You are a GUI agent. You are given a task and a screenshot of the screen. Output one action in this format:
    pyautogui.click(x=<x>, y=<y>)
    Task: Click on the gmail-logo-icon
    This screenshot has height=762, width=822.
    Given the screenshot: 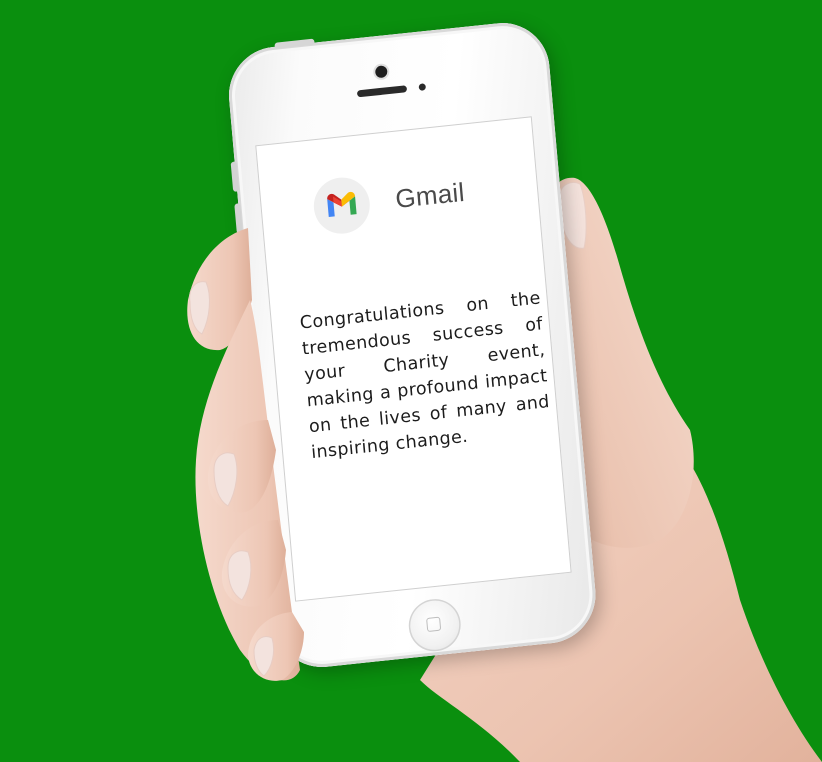 What is the action you would take?
    pyautogui.click(x=342, y=205)
    